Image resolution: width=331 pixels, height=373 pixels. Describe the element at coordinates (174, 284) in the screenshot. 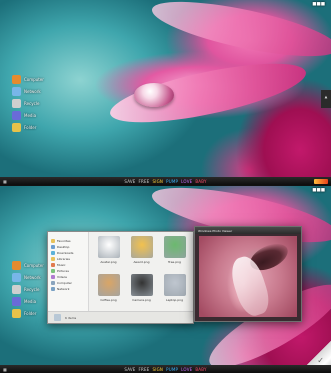

I see `laptop-icon` at that location.